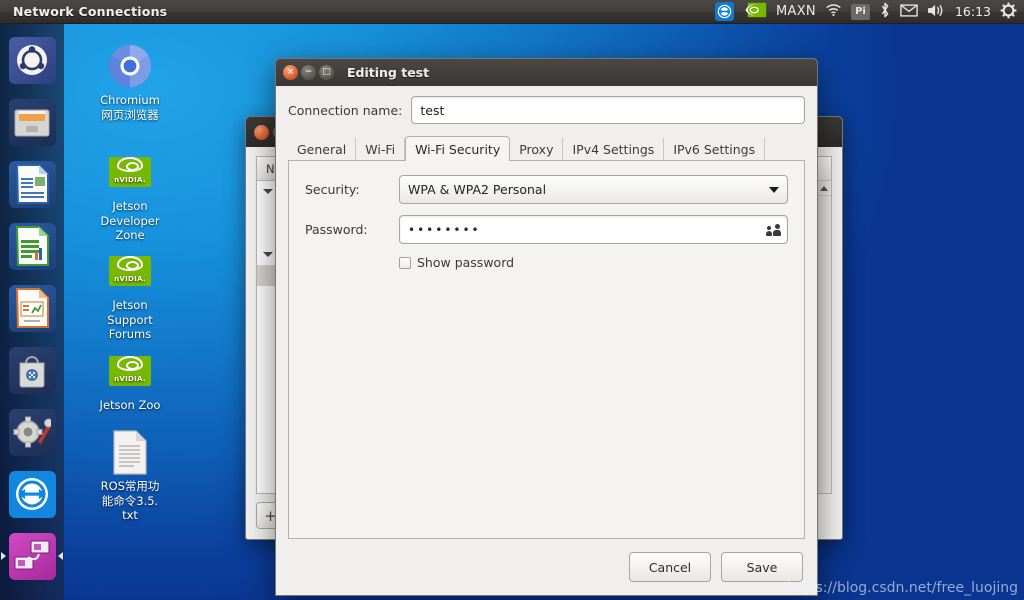  I want to click on launcher-item-libreoffice-impress, so click(32, 308).